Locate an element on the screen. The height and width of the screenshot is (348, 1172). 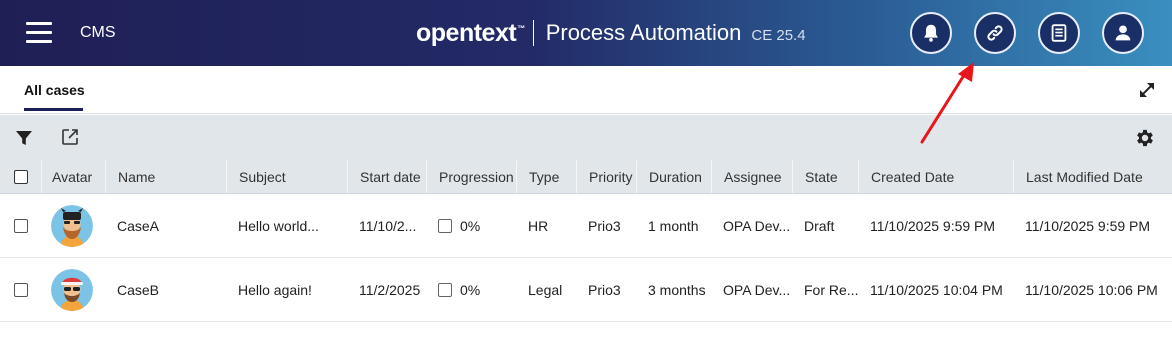
column-header-assignee: Assignee is located at coordinates (752, 176).